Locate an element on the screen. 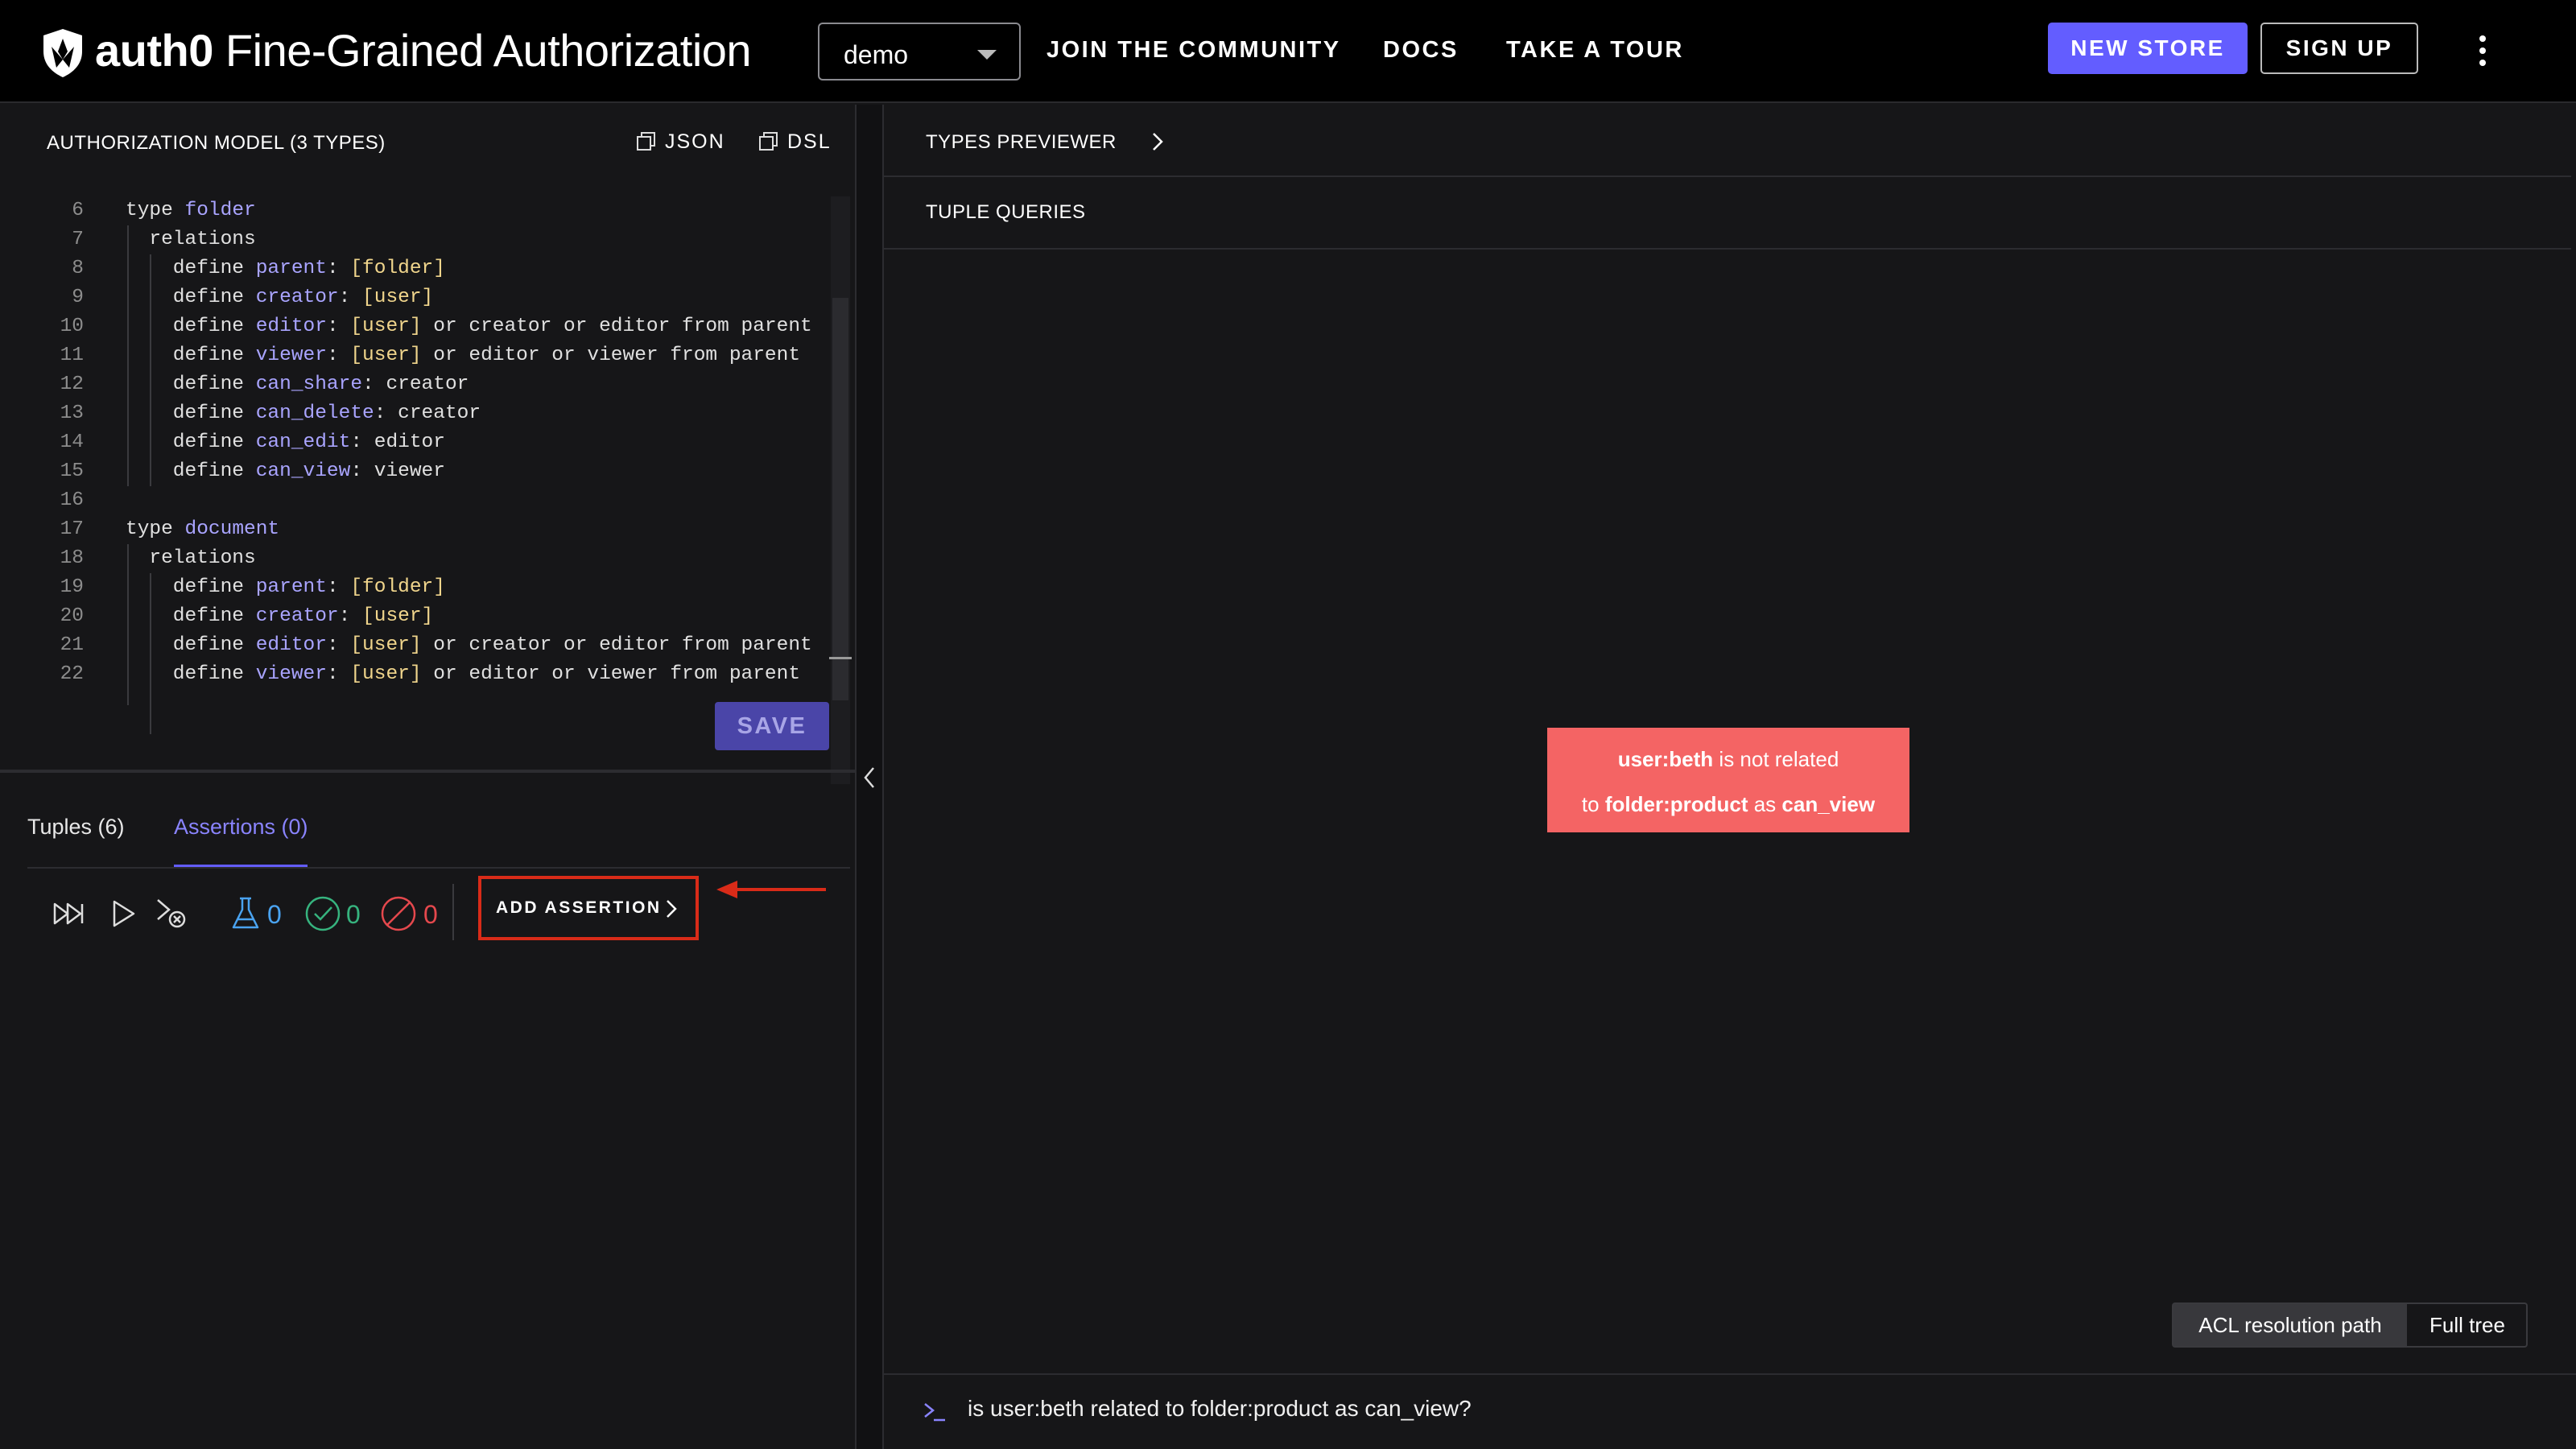  code-line: 12 define can_share: creator is located at coordinates (414, 384).